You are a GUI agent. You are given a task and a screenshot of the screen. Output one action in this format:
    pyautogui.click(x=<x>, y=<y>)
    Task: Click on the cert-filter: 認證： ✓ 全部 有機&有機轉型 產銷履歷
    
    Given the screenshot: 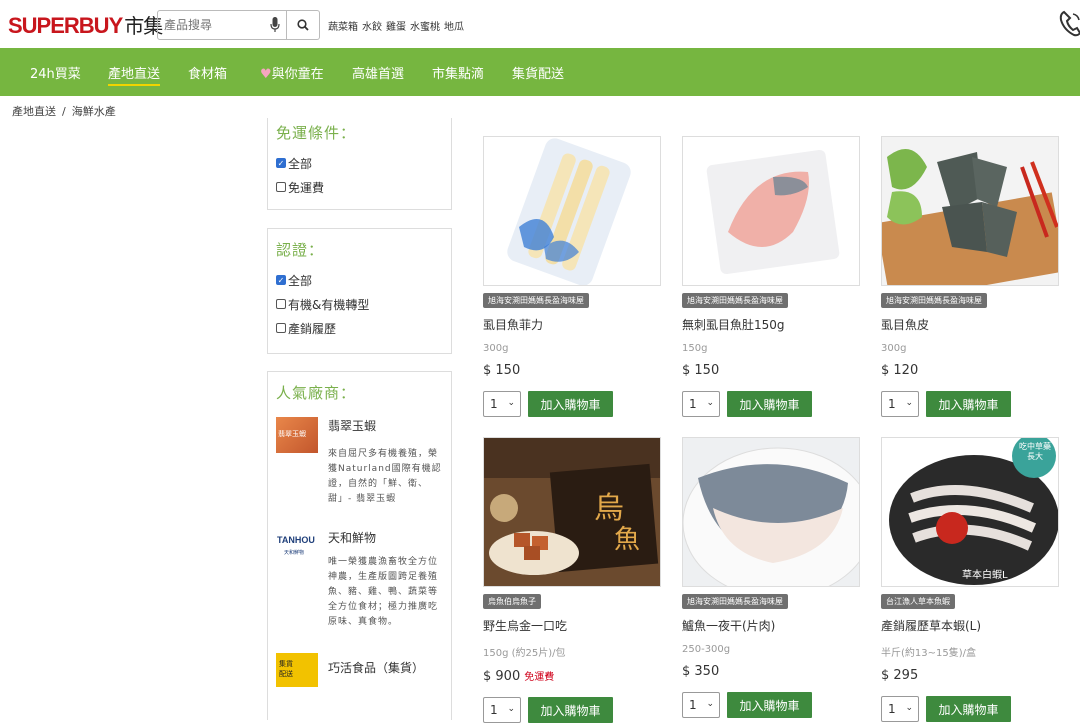 What is the action you would take?
    pyautogui.click(x=359, y=291)
    